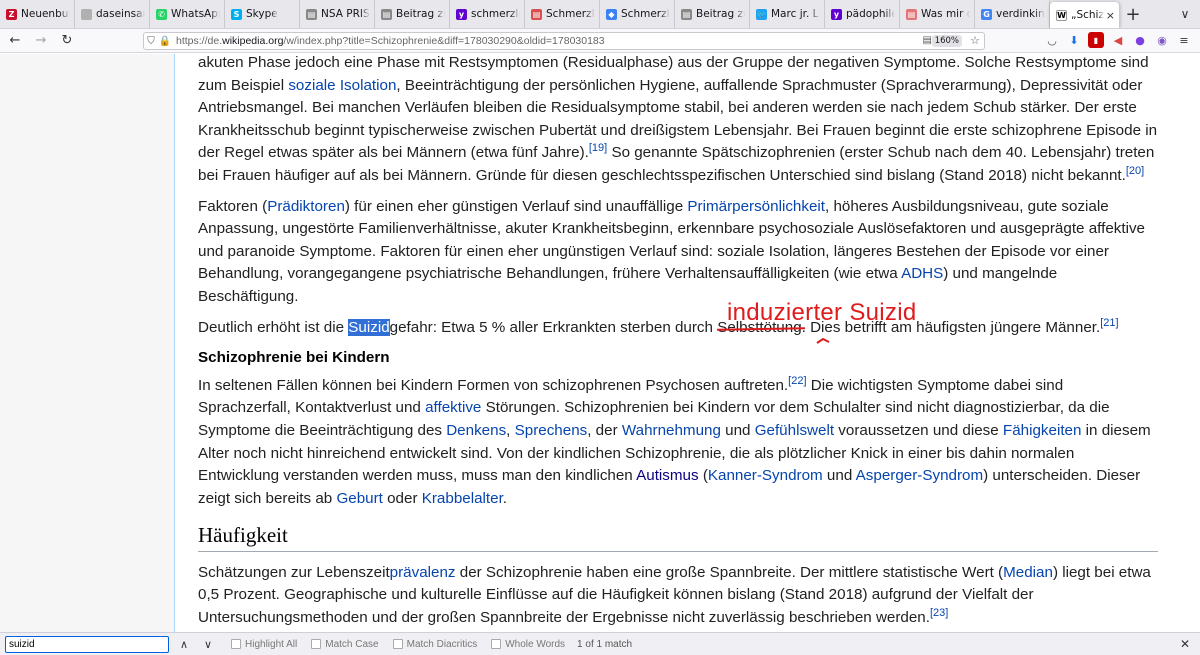 The image size is (1200, 655). I want to click on reload-icon: ↻, so click(67, 41).